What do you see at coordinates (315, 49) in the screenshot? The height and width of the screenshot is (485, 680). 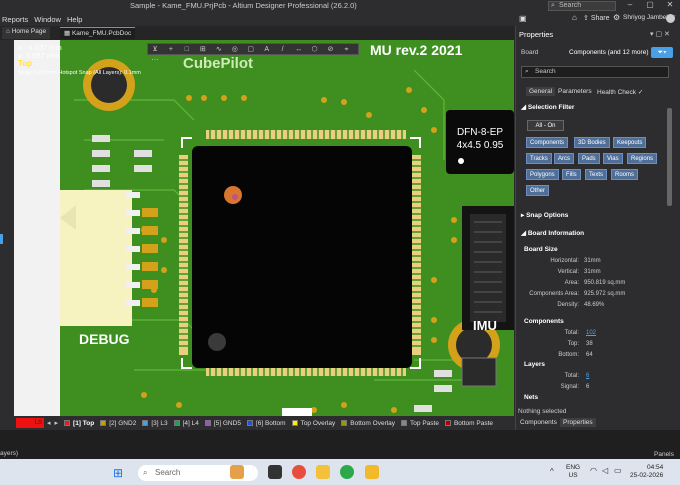 I see `polygon-icon: ⬡` at bounding box center [315, 49].